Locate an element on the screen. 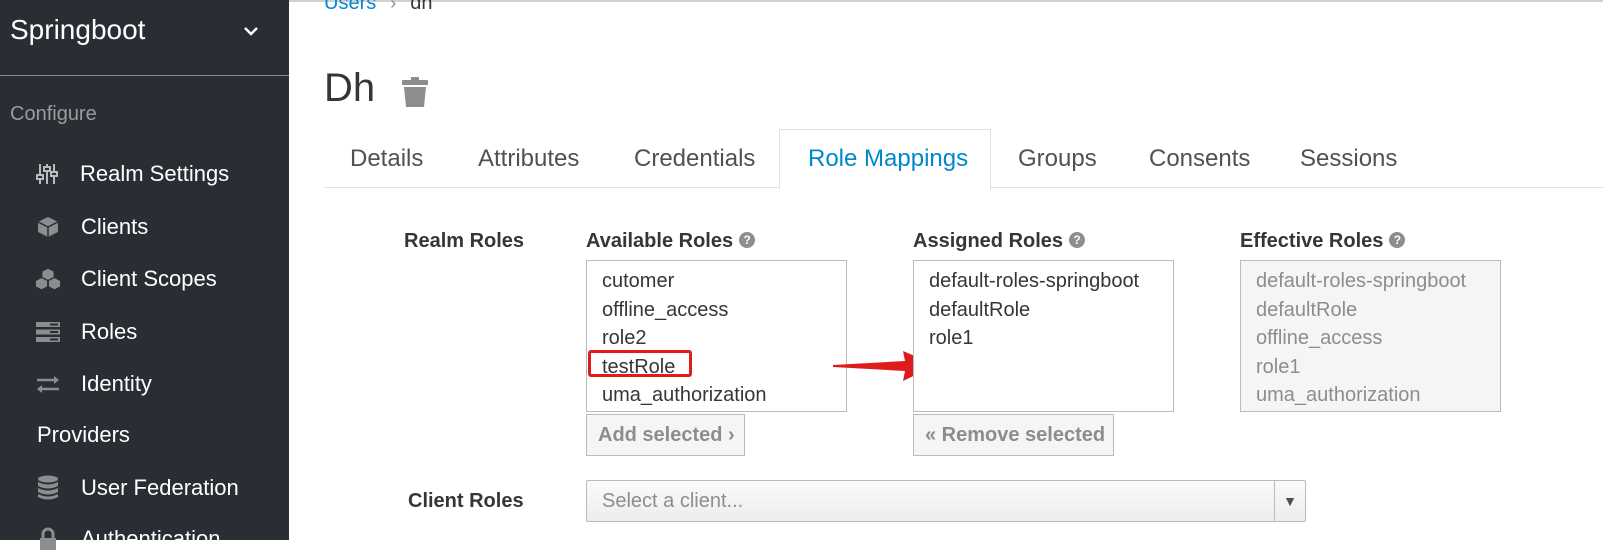 This screenshot has height=556, width=1603. tab-sessions: Sessions is located at coordinates (1348, 159).